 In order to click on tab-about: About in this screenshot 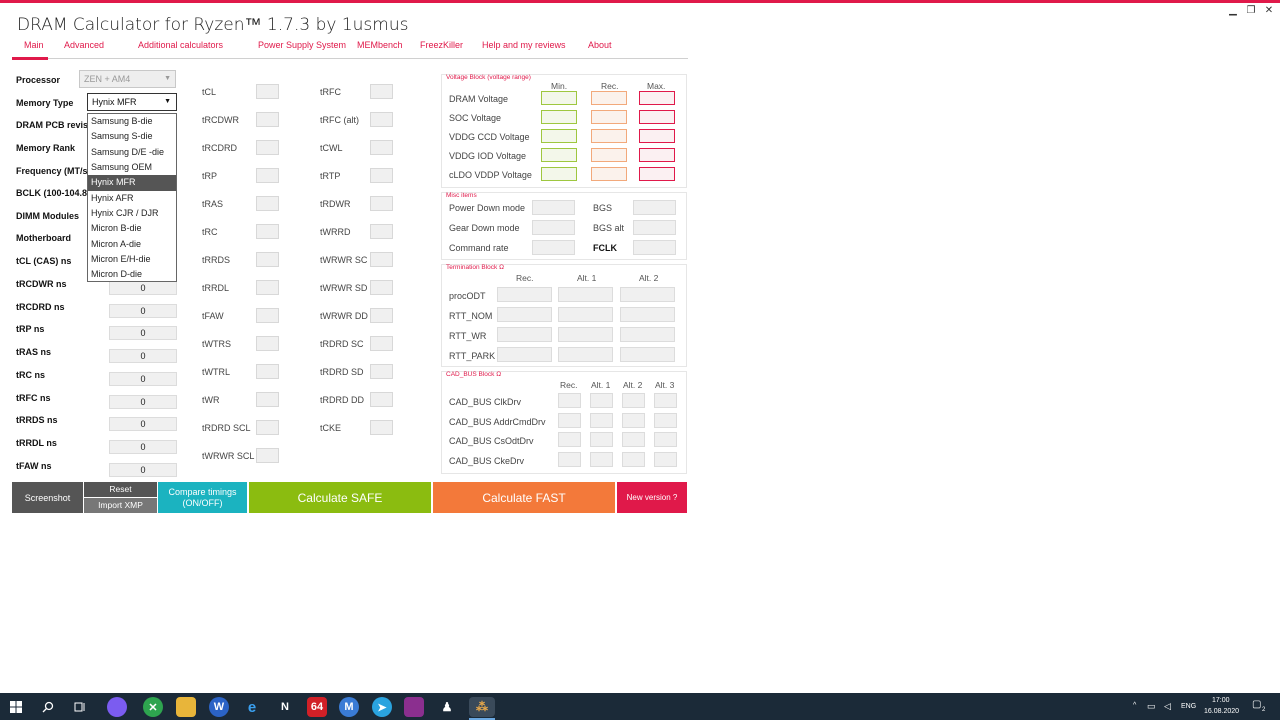, I will do `click(600, 45)`.